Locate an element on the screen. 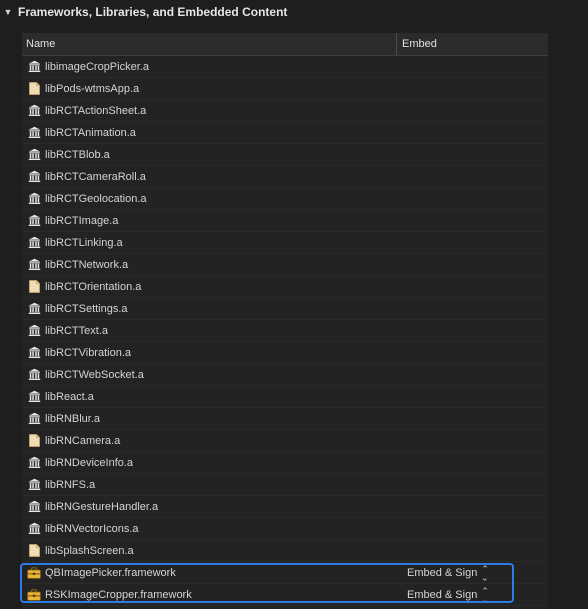 The height and width of the screenshot is (609, 588). row-name: libRCTLinking.a is located at coordinates (84, 242).